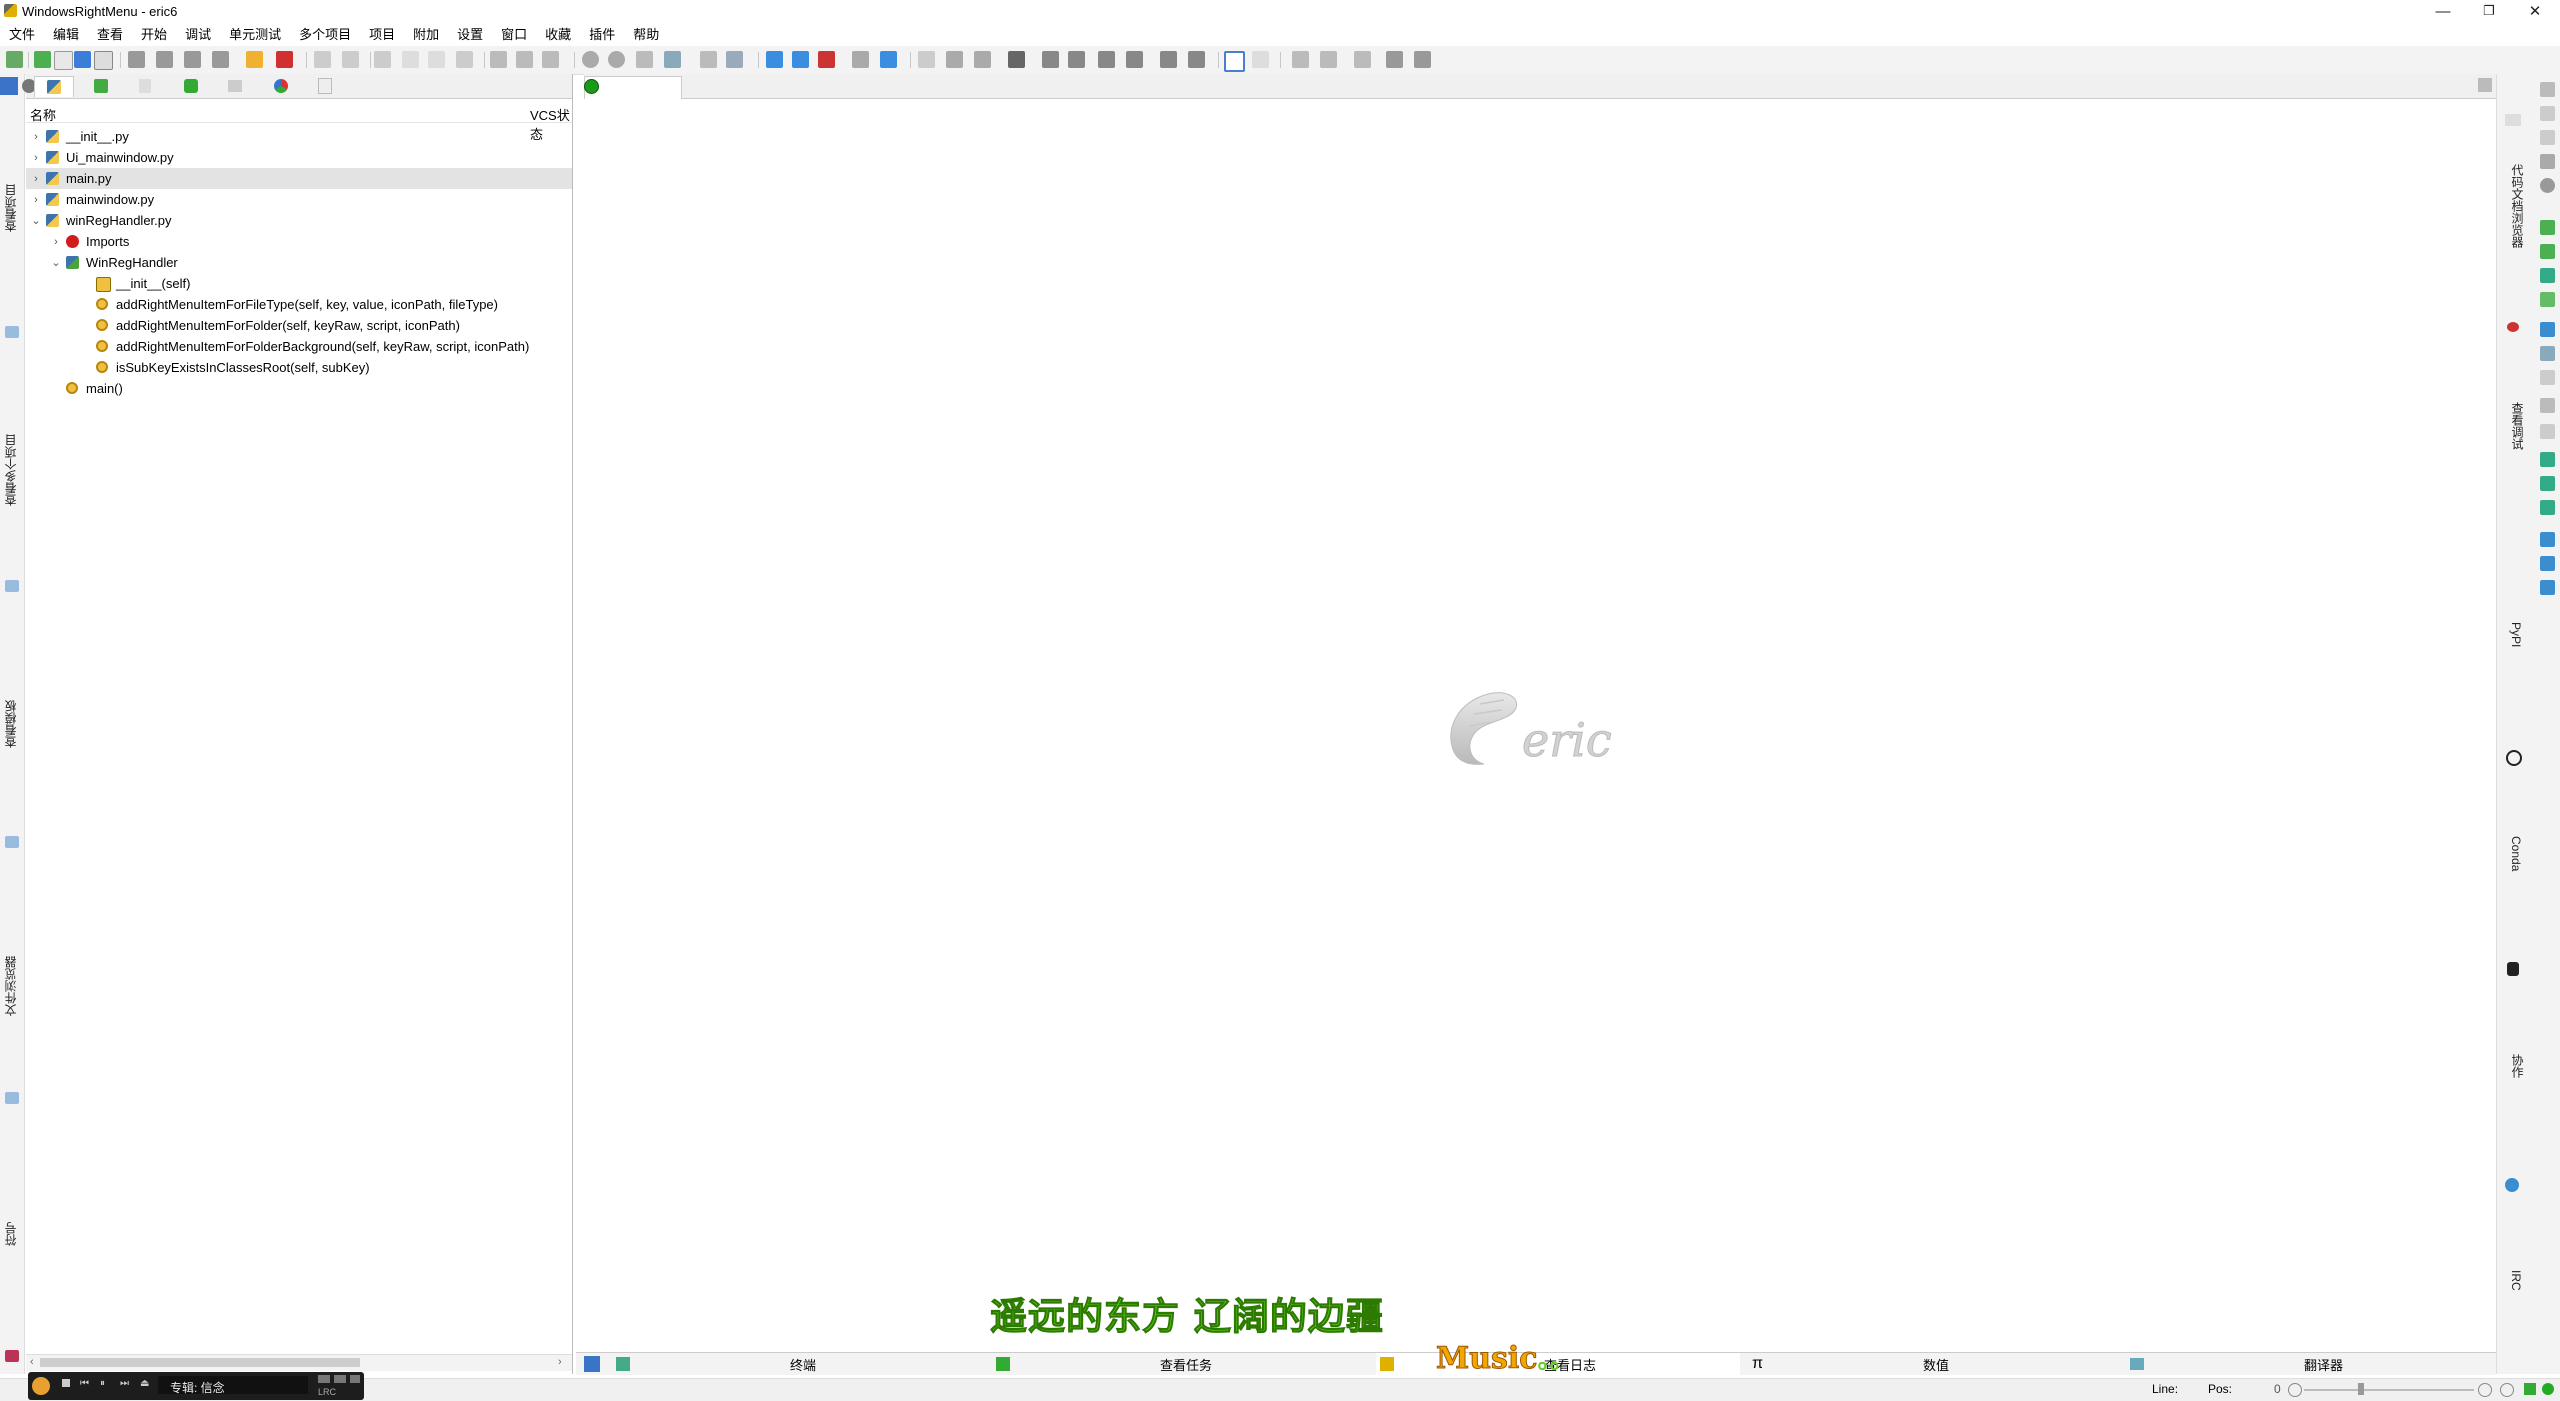  Describe the element at coordinates (2295, 1390) in the screenshot. I see `zoom-out-icon` at that location.